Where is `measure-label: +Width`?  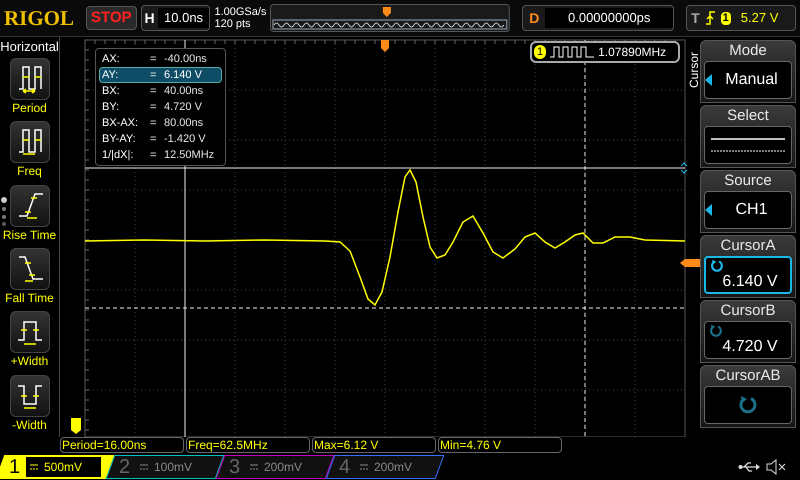 measure-label: +Width is located at coordinates (29, 361).